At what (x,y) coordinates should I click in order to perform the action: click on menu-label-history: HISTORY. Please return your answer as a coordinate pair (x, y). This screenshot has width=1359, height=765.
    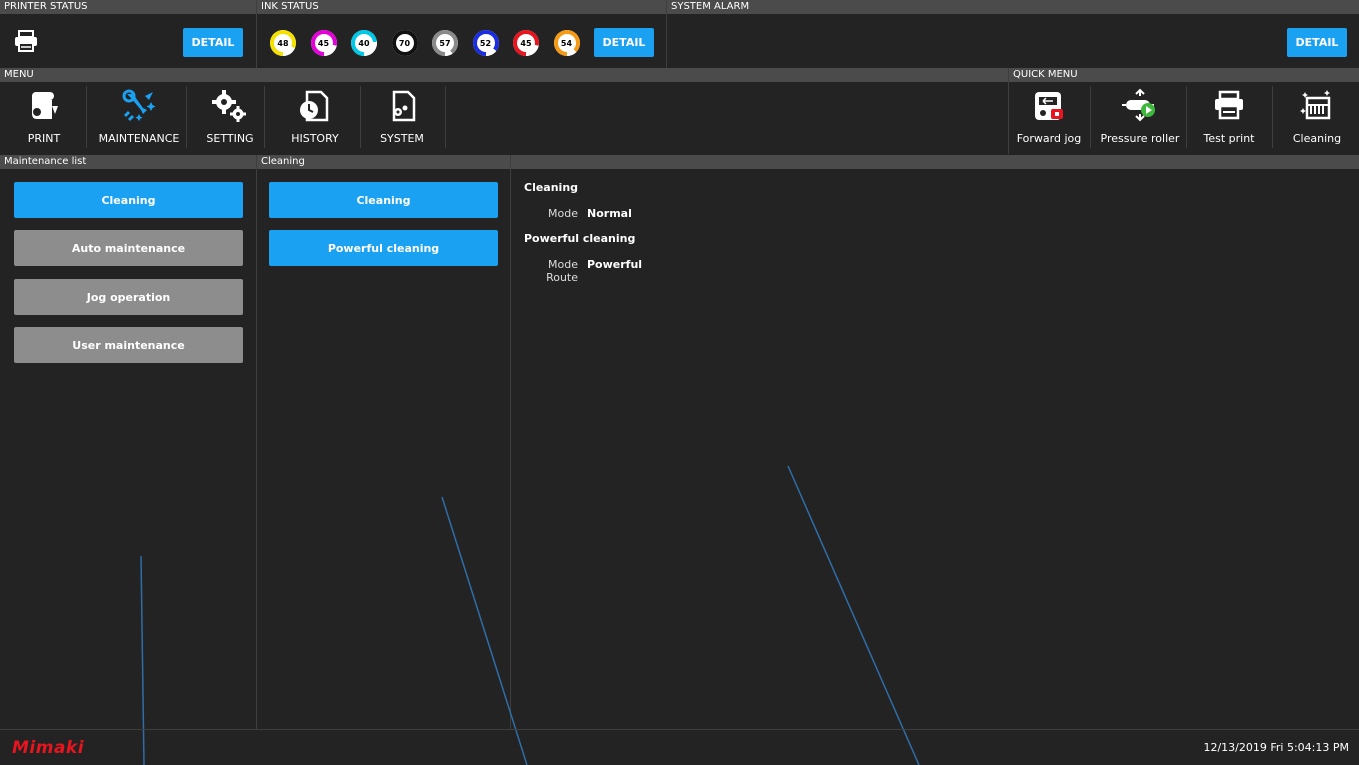
    Looking at the image, I should click on (315, 138).